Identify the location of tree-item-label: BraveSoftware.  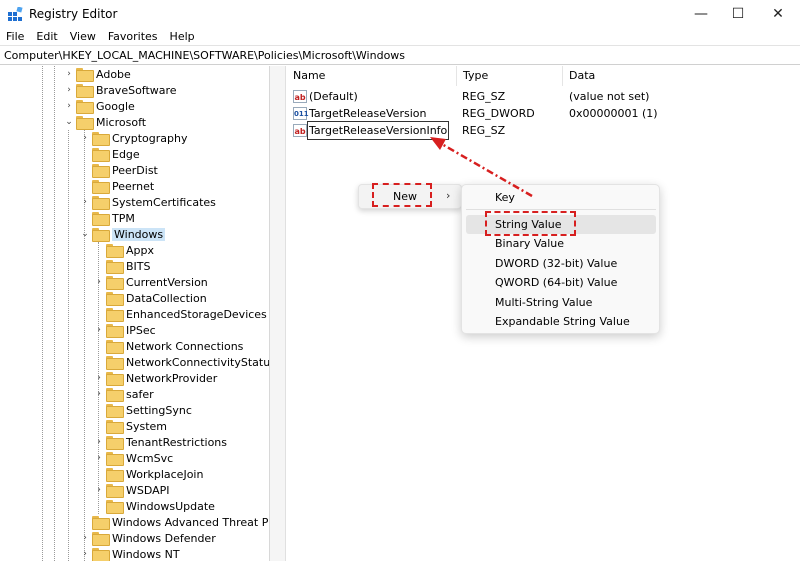
(136, 90).